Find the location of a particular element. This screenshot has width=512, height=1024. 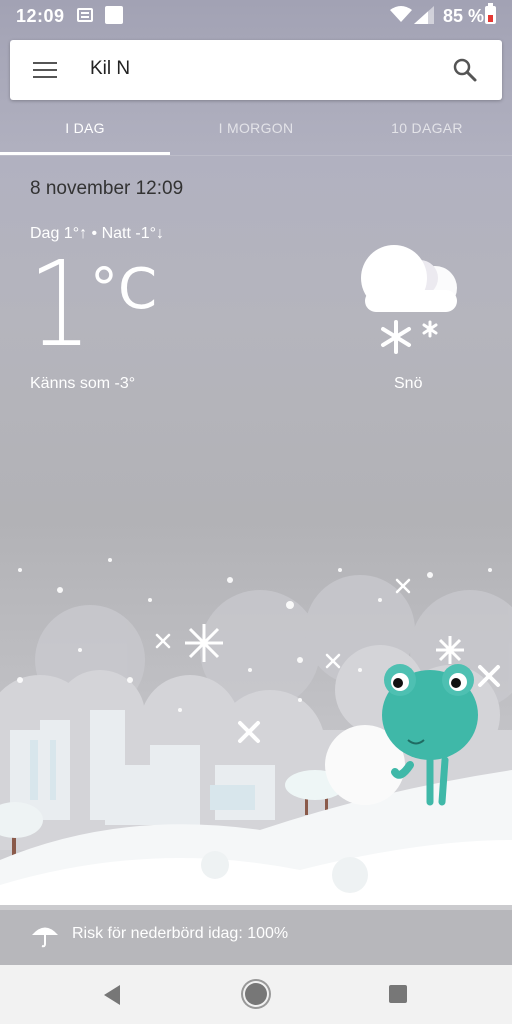

weather-condition: Snö is located at coordinates (408, 383).